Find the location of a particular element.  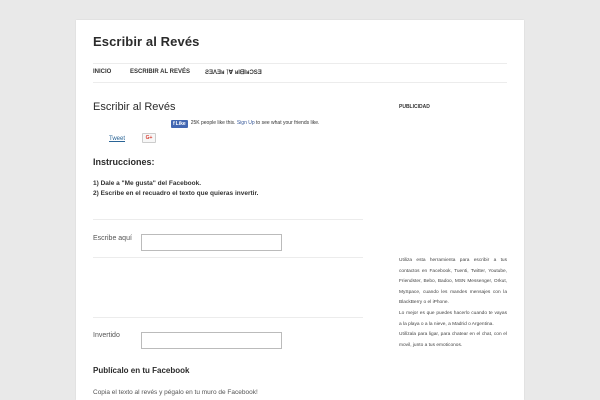

nav-item-escribir-al-reves: ESCRIBIR AL REVÉS is located at coordinates (160, 72).